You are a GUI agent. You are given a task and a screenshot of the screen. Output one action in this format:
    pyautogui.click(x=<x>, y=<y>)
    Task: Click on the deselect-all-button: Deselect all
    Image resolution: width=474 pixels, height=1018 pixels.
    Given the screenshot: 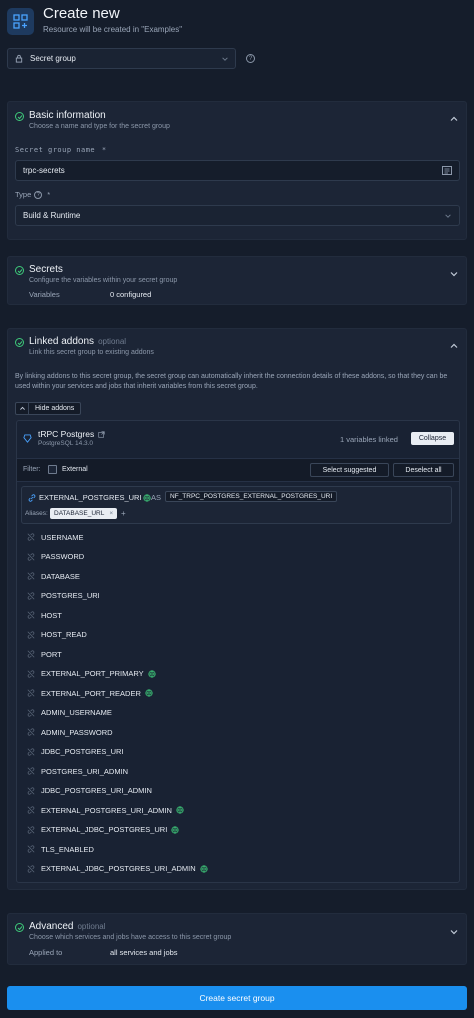 What is the action you would take?
    pyautogui.click(x=423, y=470)
    